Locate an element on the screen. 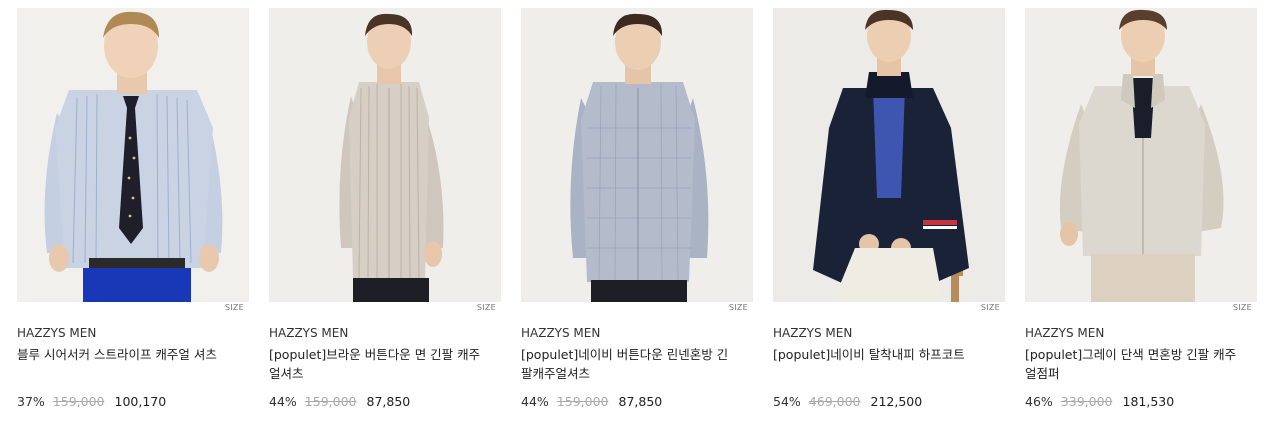 This screenshot has width=1267, height=448. price-row: 37% 159,000 100,170 is located at coordinates (91, 401).